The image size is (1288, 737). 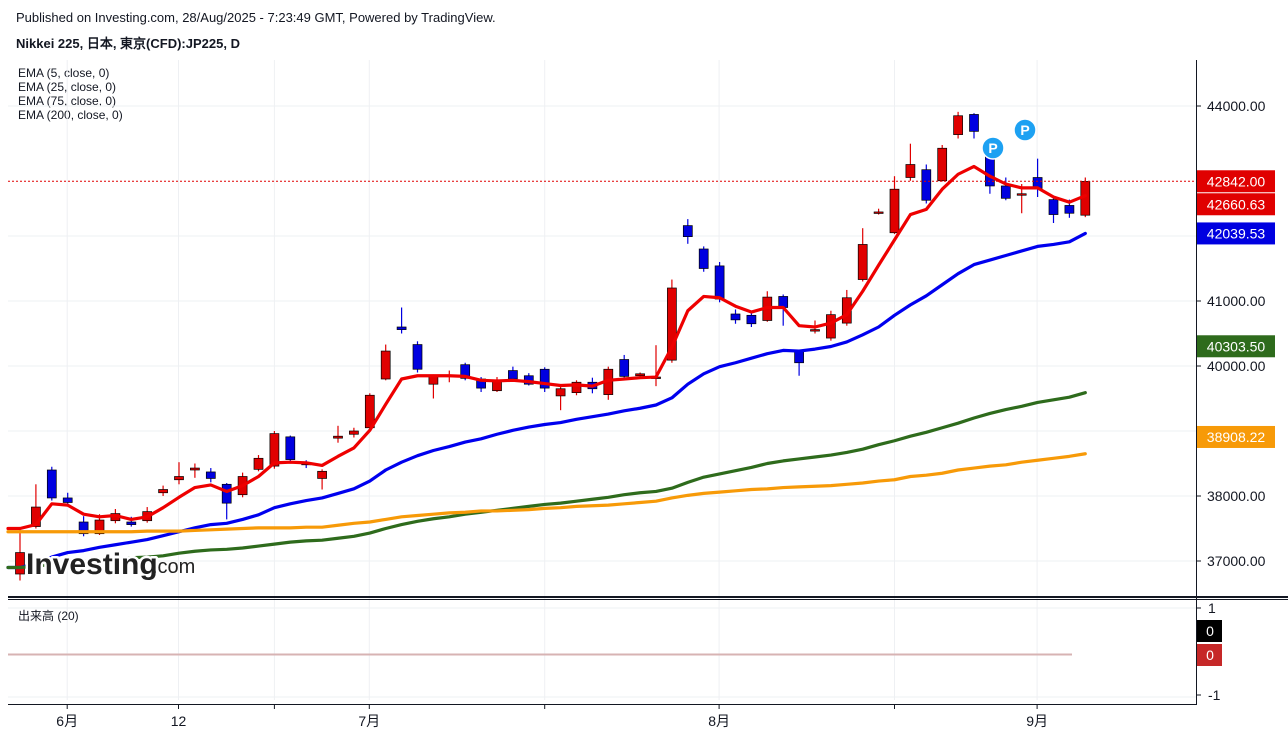 I want to click on p-markers: PP, so click(x=1009, y=139).